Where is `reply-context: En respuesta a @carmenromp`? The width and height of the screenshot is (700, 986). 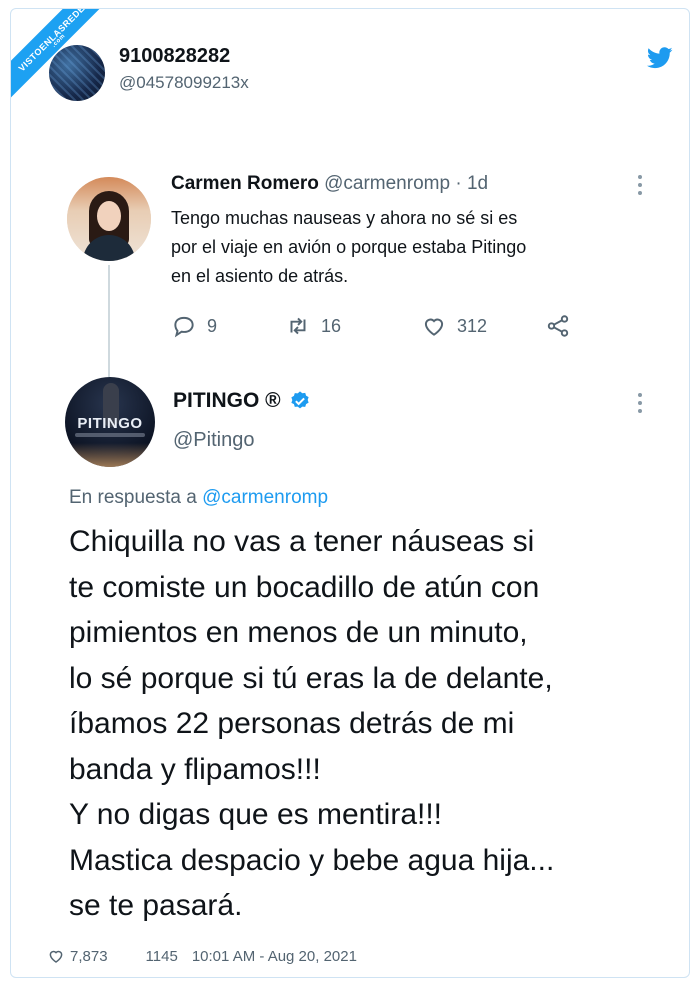 reply-context: En respuesta a @carmenromp is located at coordinates (198, 498).